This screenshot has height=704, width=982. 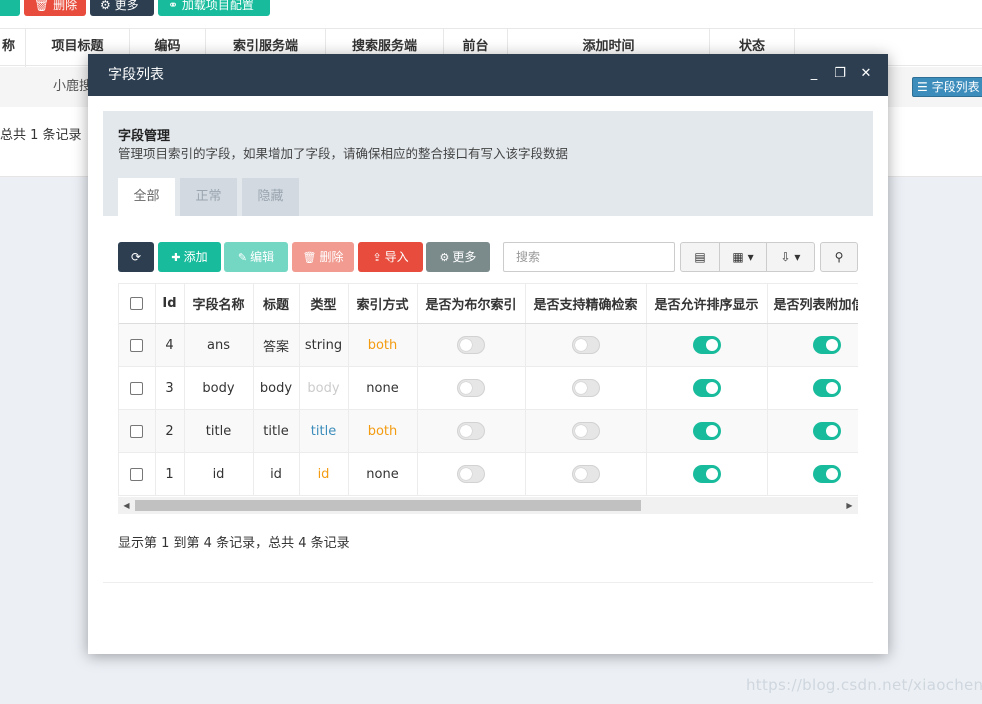 What do you see at coordinates (700, 257) in the screenshot?
I see `toggle-view-button: ▤` at bounding box center [700, 257].